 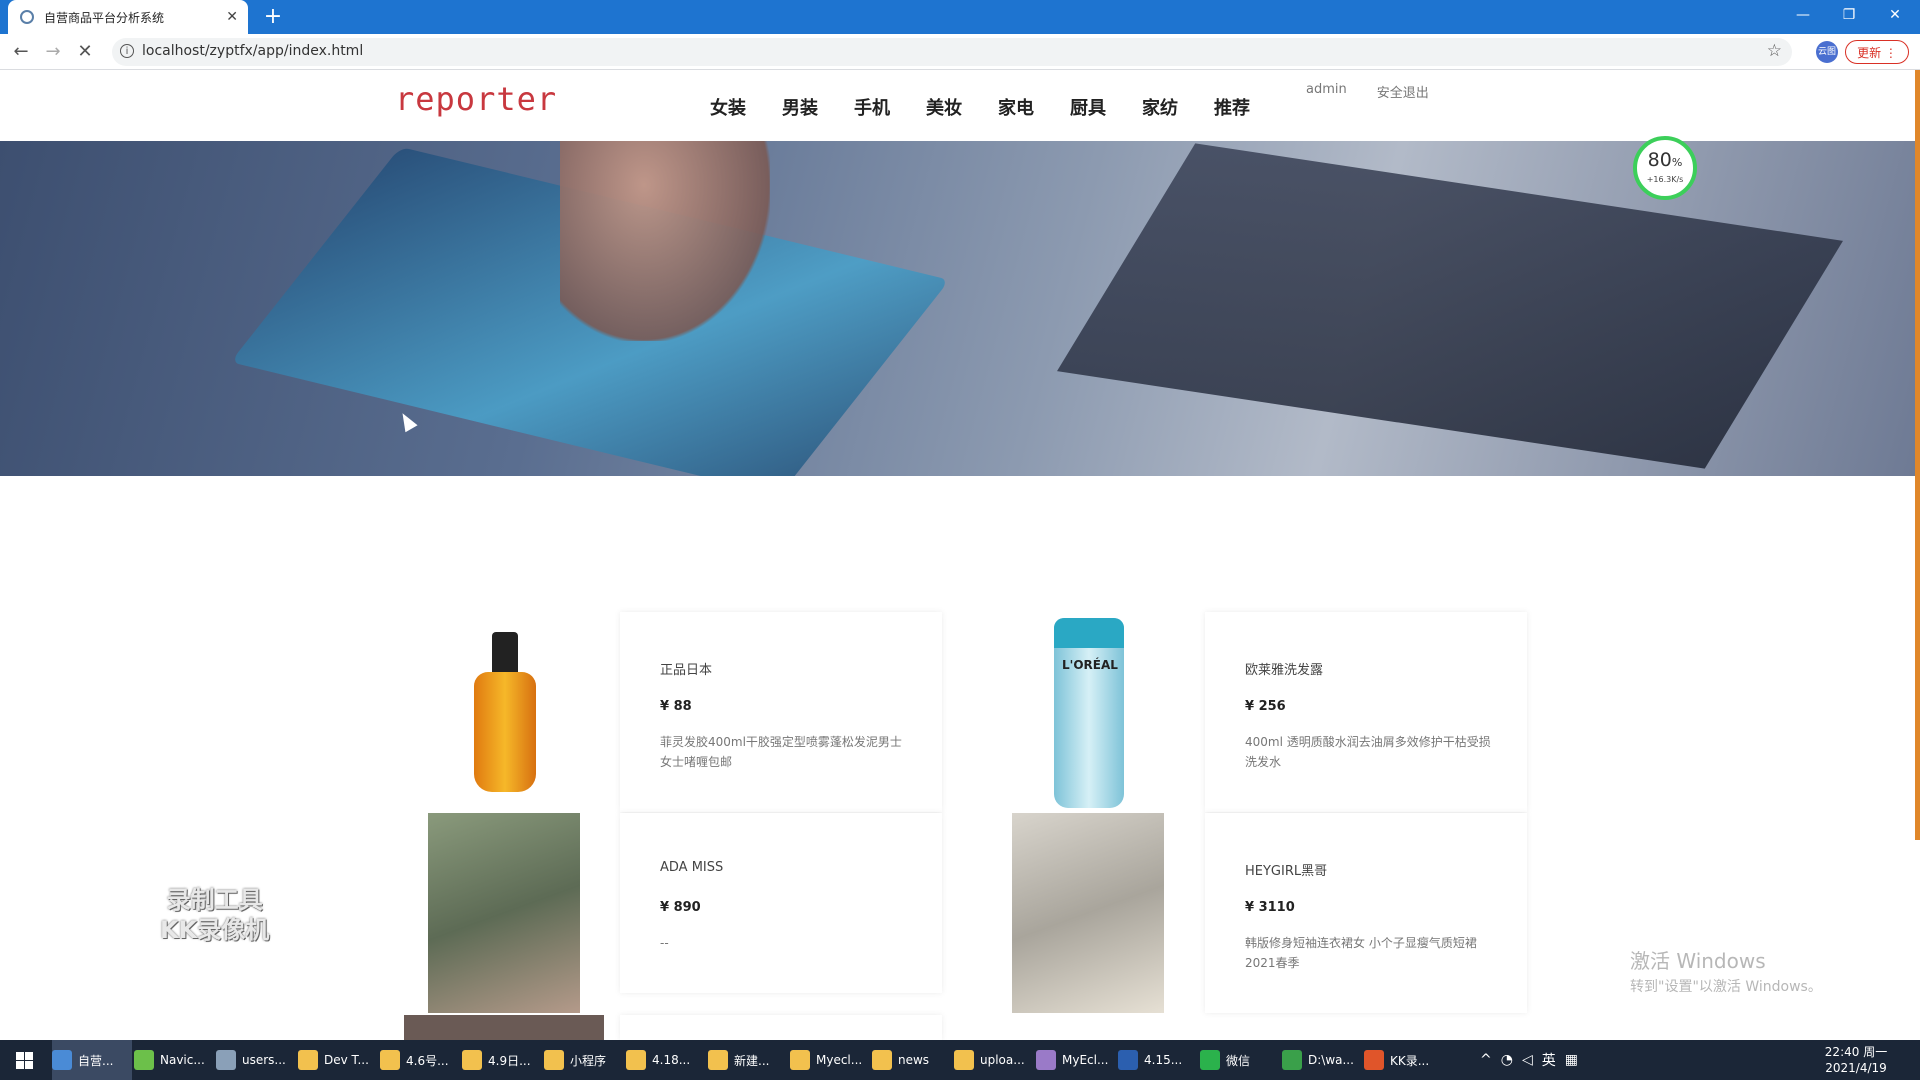 I want to click on site-info-icon: i, so click(x=127, y=51).